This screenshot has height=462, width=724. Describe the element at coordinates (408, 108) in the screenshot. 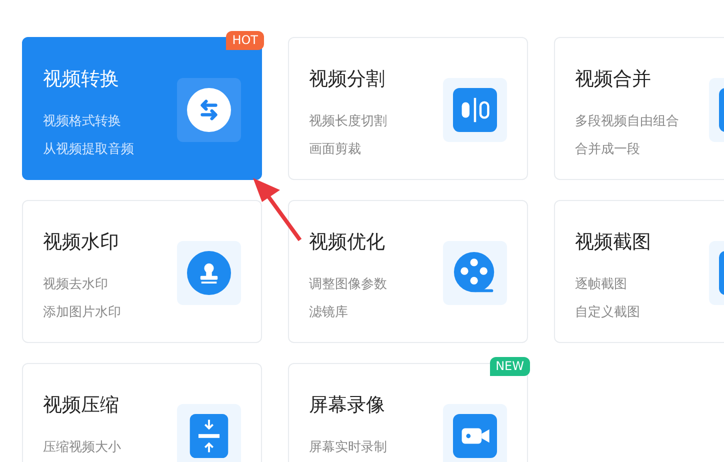

I see `feature-card: 视频分割 视频长度切割 画面剪裁` at that location.